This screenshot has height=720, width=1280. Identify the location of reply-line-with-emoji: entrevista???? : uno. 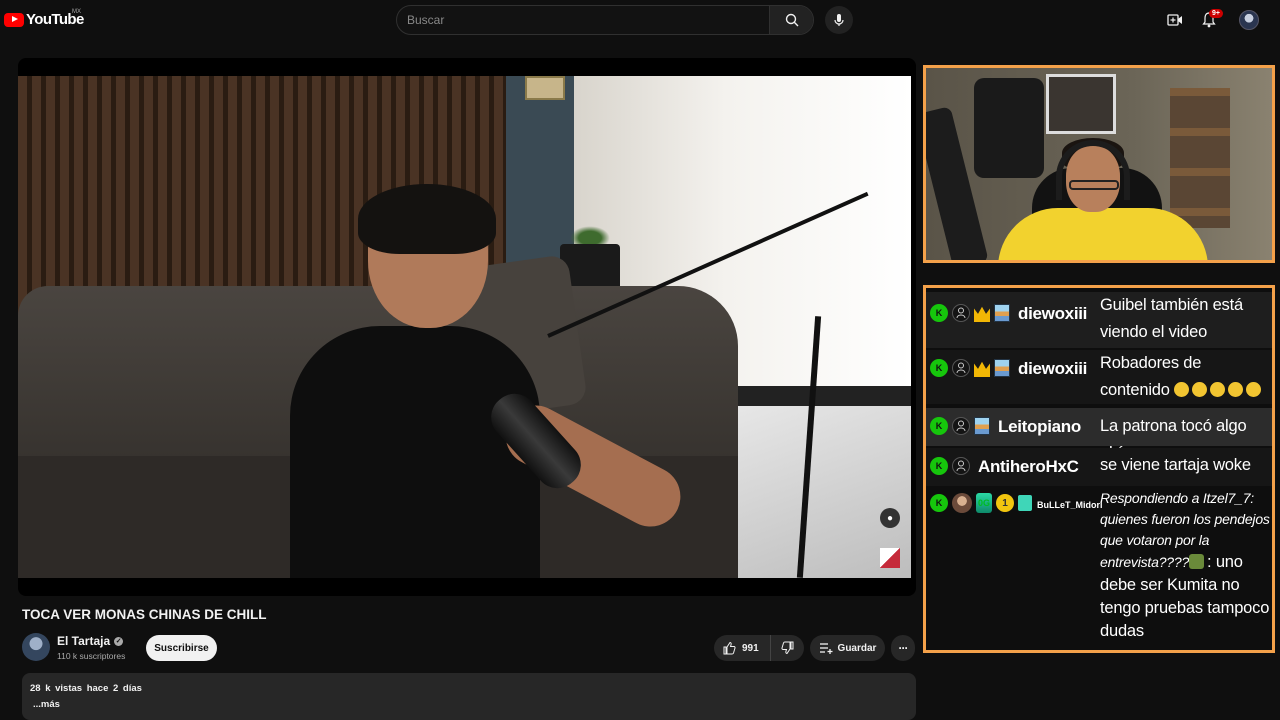
(1185, 562).